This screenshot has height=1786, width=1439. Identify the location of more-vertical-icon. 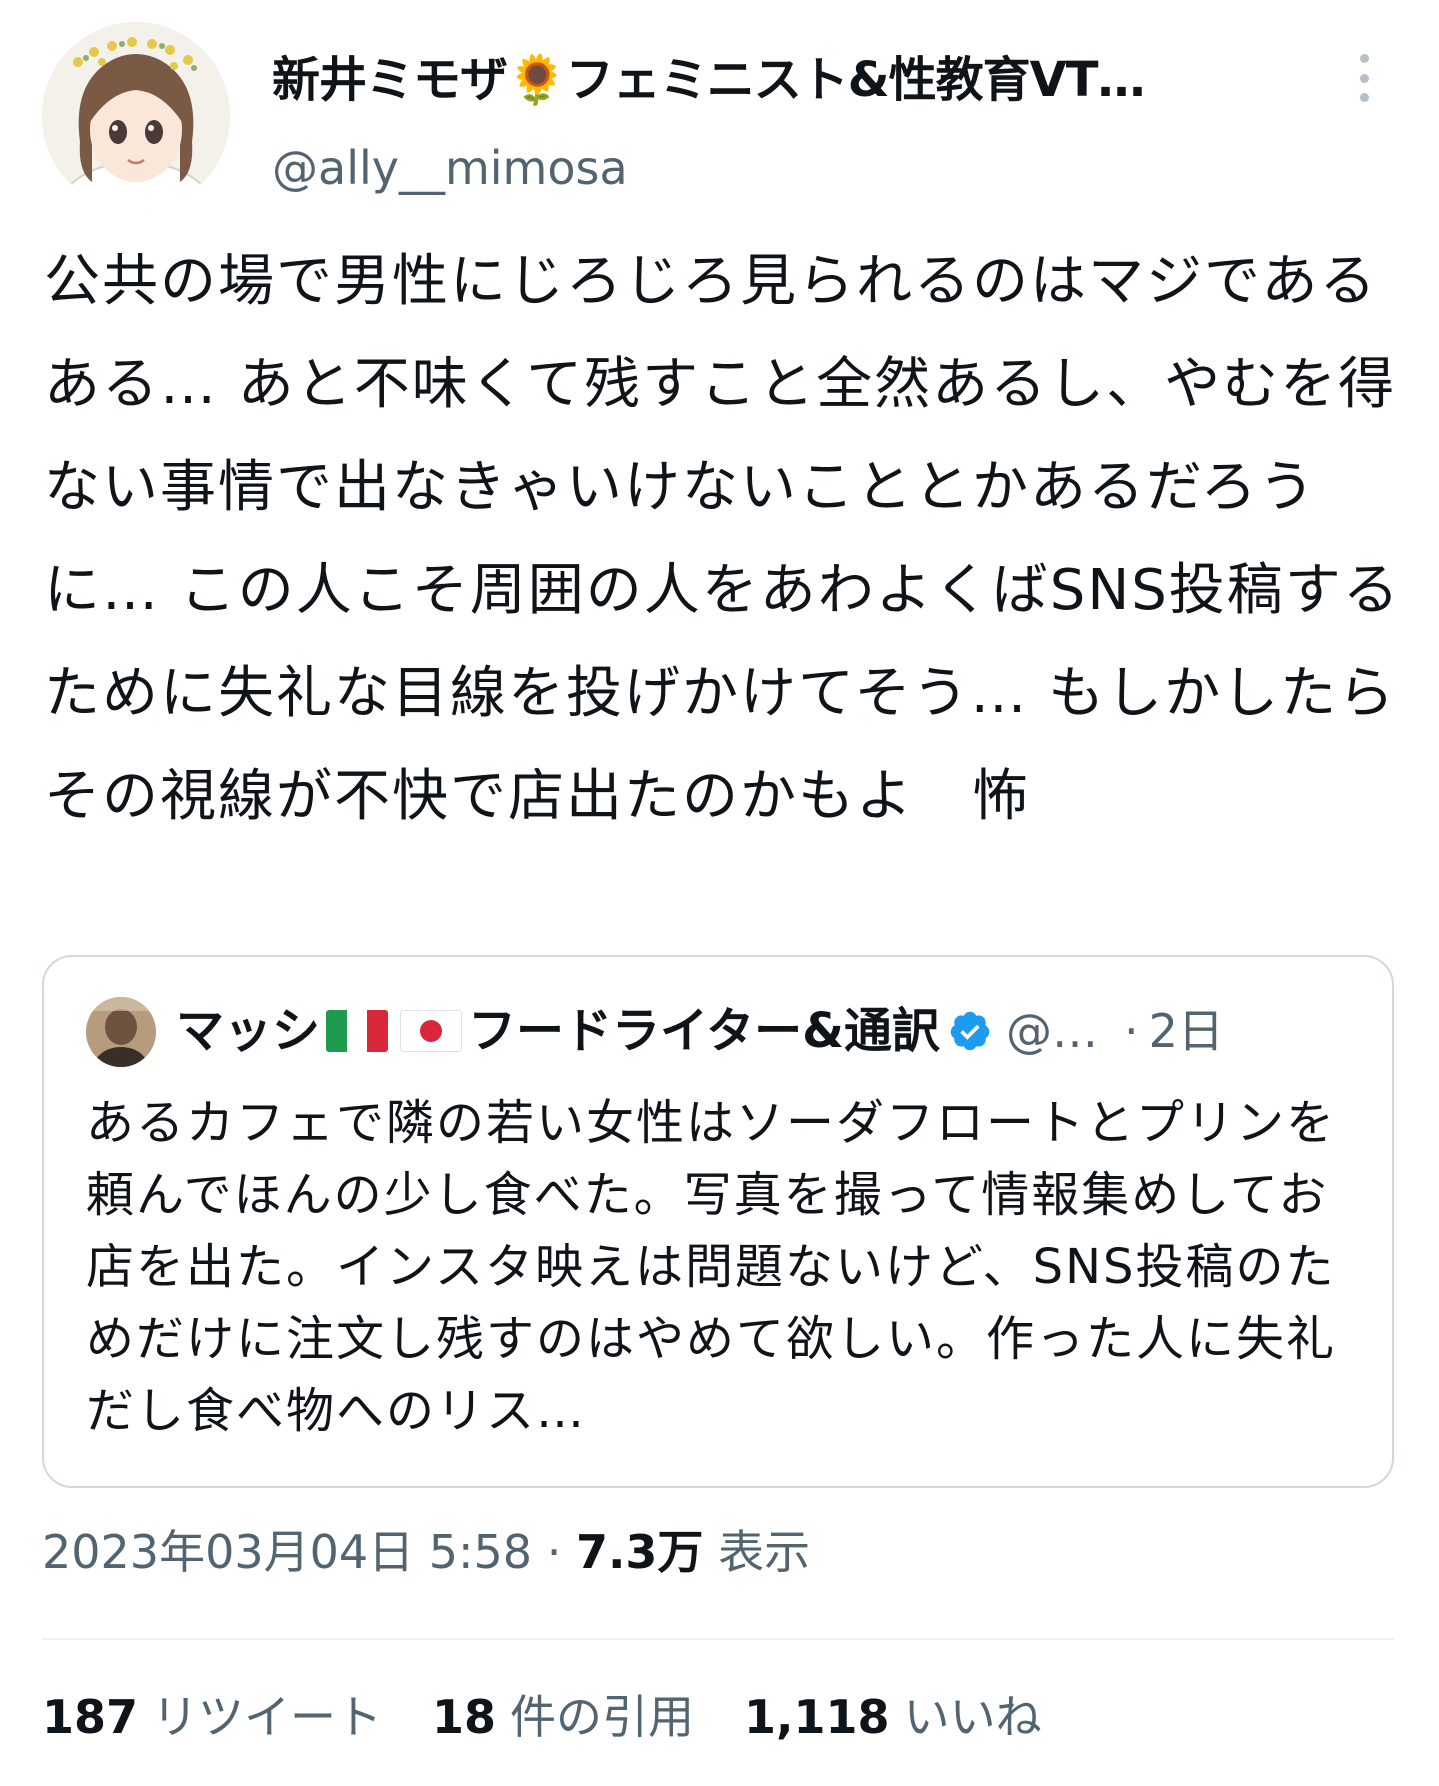
(1364, 78).